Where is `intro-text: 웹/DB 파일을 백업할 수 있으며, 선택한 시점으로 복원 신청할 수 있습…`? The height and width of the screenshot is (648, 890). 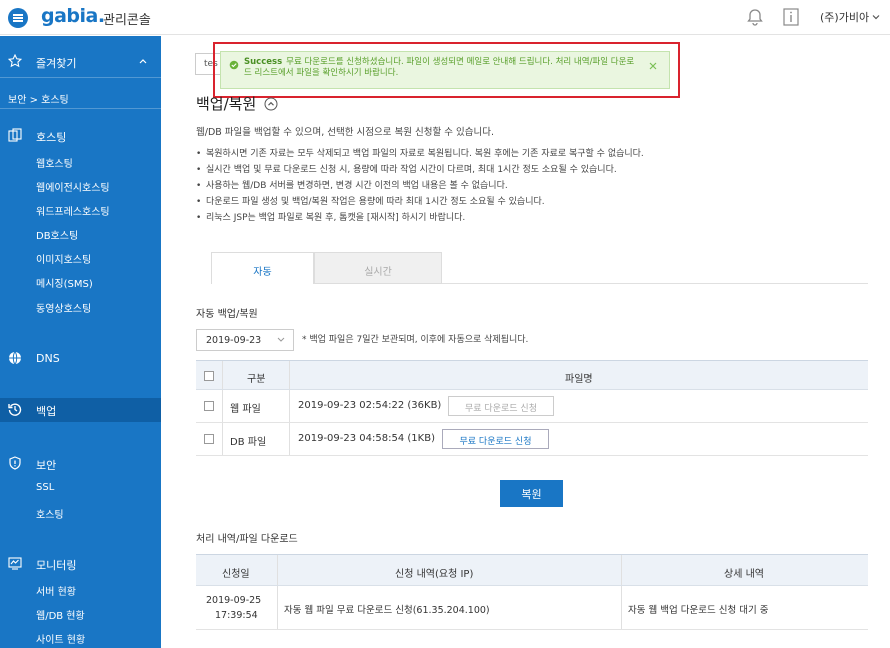
intro-text: 웹/DB 파일을 백업할 수 있으며, 선택한 시점으로 복원 신청할 수 있습… is located at coordinates (345, 132).